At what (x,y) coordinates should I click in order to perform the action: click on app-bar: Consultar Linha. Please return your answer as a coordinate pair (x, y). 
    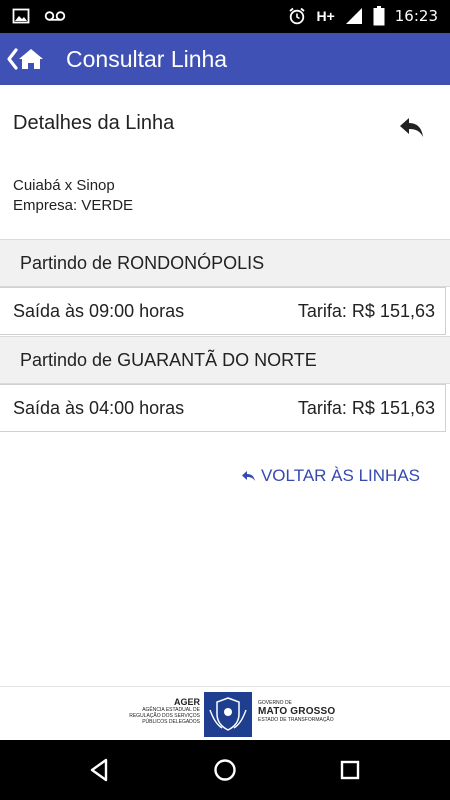
    Looking at the image, I should click on (225, 59).